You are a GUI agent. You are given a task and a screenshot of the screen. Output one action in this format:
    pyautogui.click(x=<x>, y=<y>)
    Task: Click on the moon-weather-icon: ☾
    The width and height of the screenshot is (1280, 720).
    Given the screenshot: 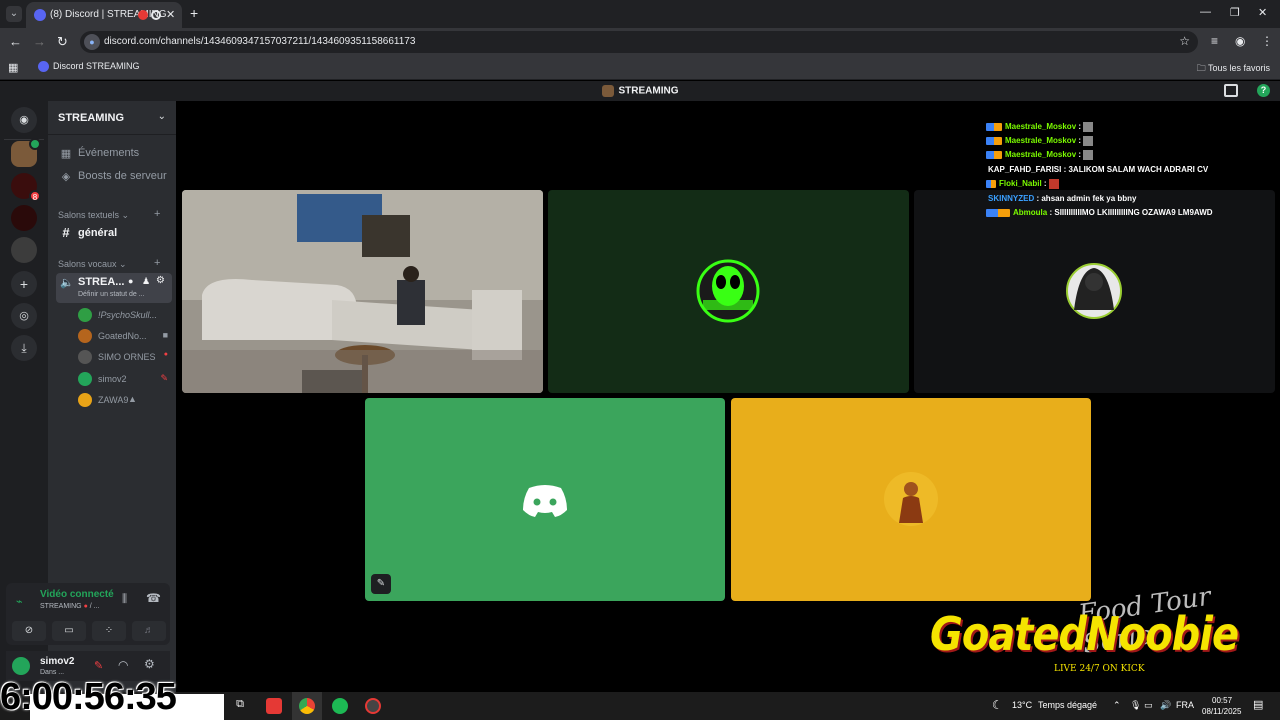 What is the action you would take?
    pyautogui.click(x=997, y=705)
    